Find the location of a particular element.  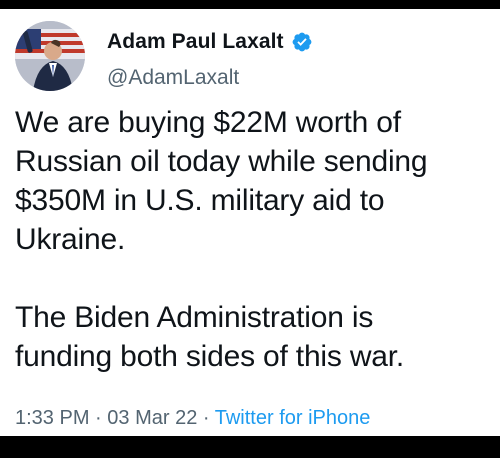

tweet-date: 03 Mar 22 is located at coordinates (152, 418).